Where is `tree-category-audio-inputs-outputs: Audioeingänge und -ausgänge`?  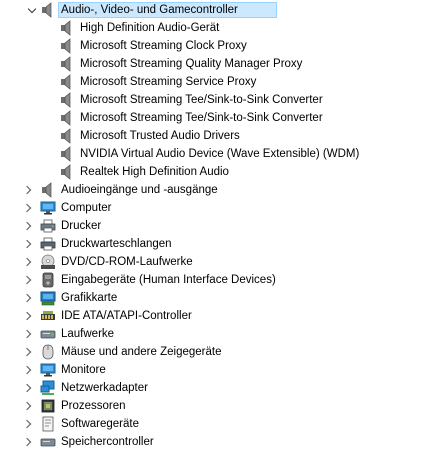 tree-category-audio-inputs-outputs: Audioeingänge und -ausgänge is located at coordinates (219, 190).